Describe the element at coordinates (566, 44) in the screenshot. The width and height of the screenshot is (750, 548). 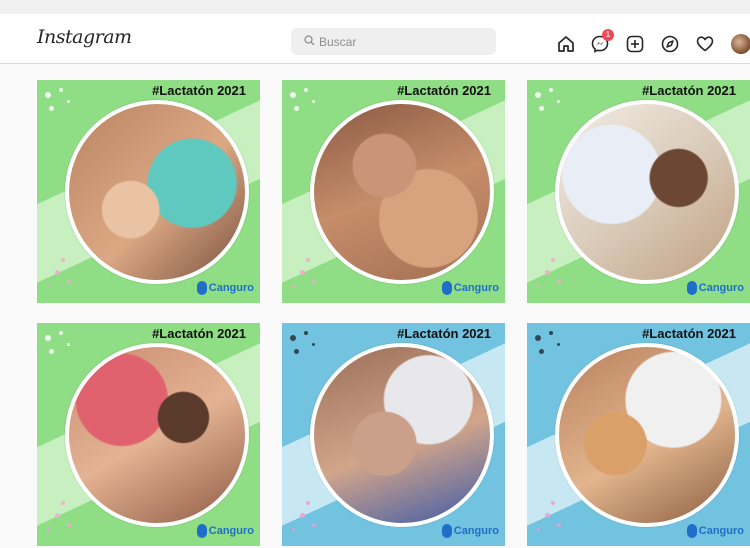
I see `home-icon` at that location.